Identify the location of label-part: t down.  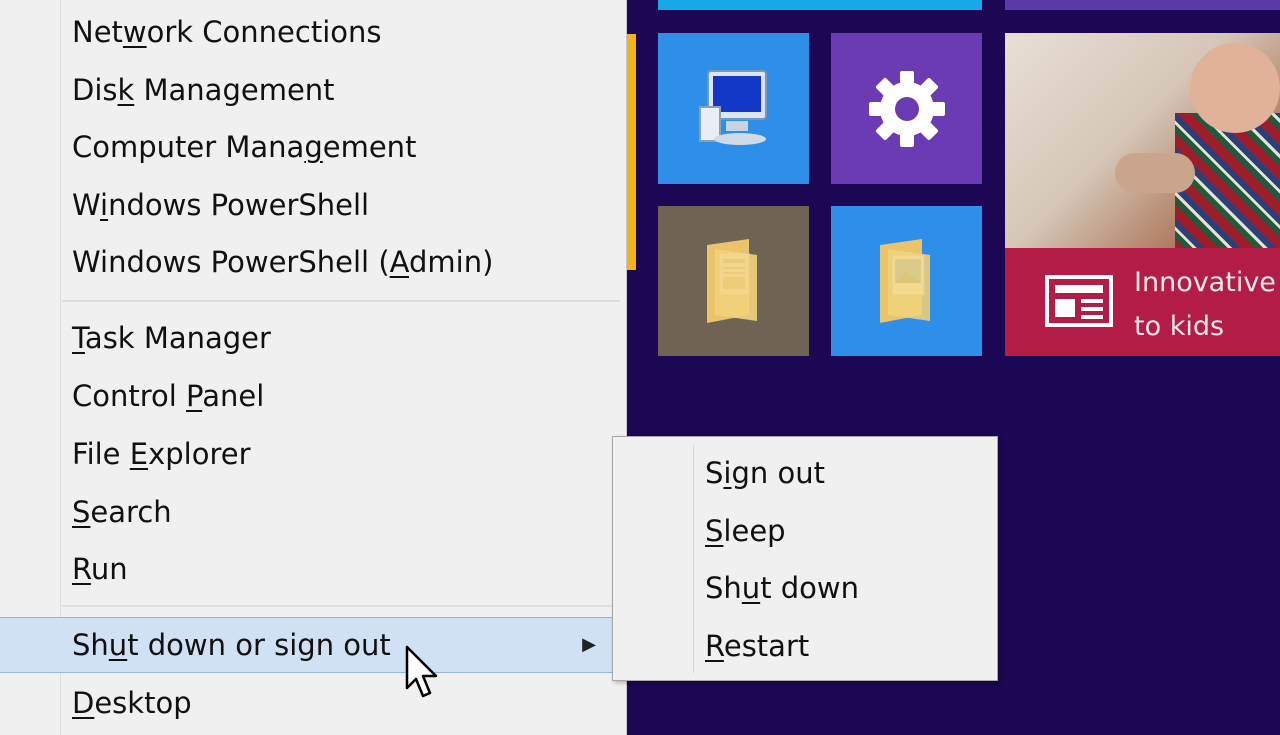
(810, 588).